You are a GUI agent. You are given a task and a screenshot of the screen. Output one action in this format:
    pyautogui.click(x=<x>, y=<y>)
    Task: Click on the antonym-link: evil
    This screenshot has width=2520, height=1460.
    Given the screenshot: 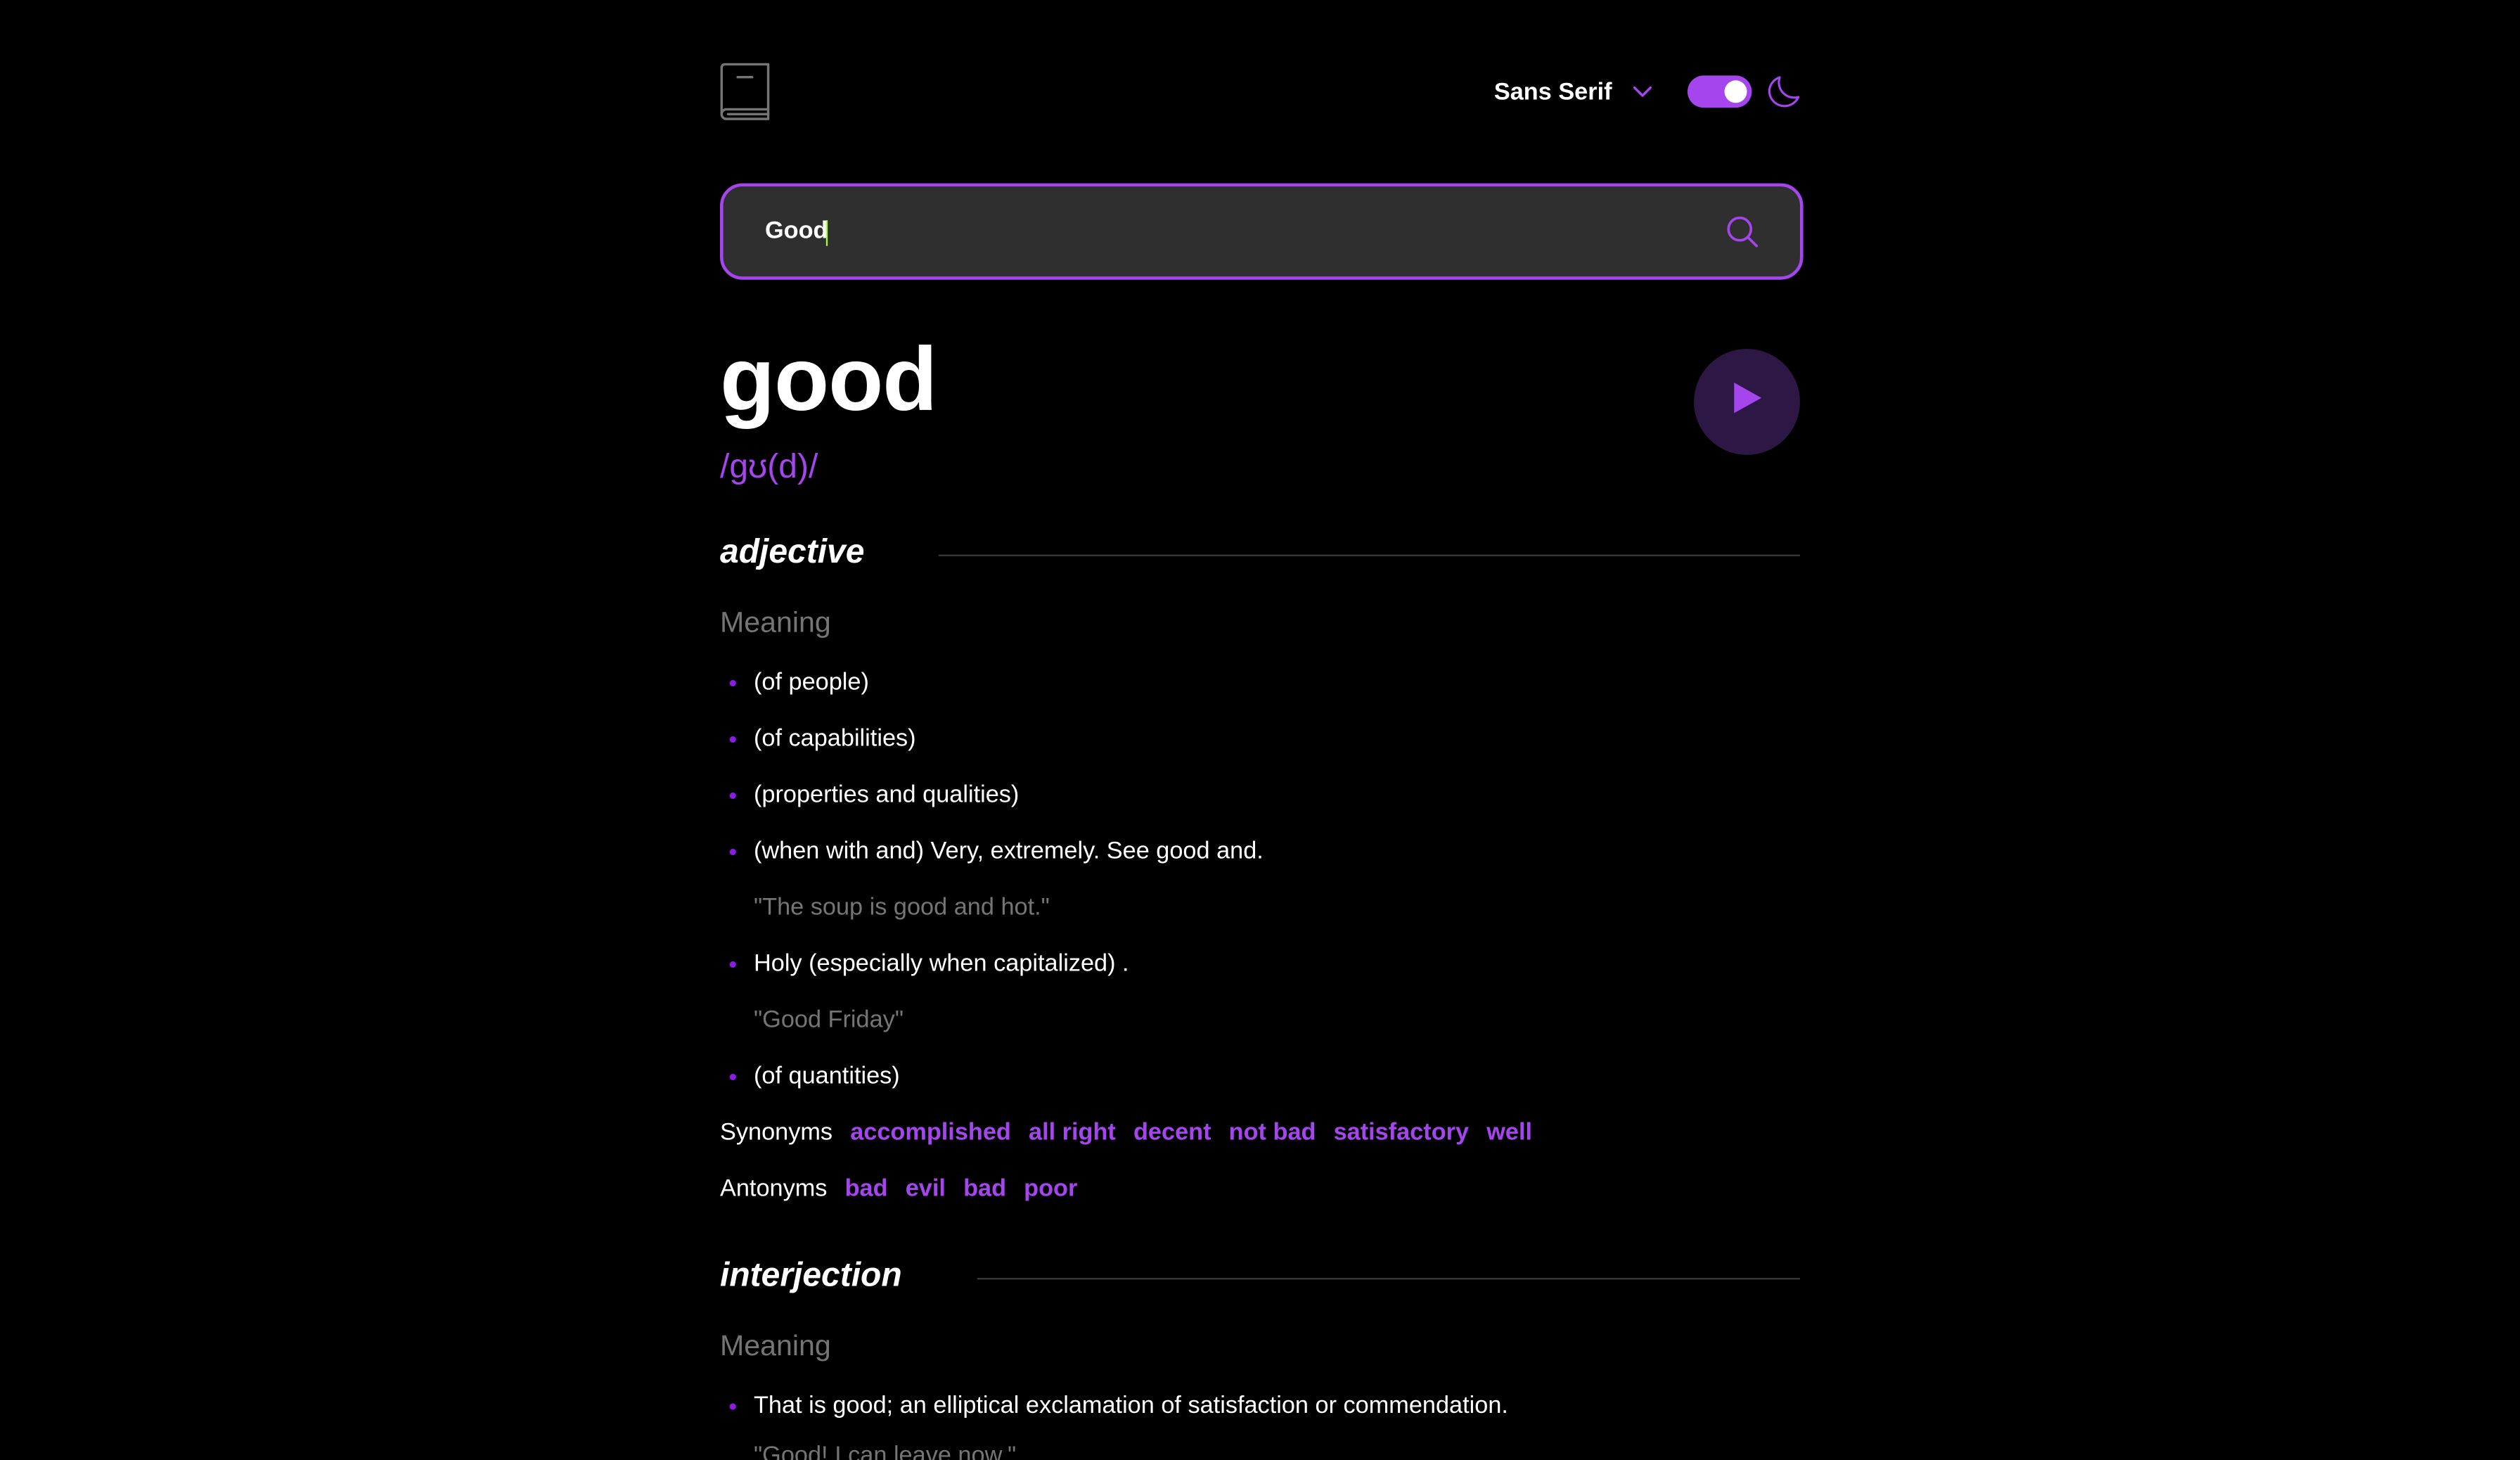 What is the action you would take?
    pyautogui.click(x=926, y=1190)
    